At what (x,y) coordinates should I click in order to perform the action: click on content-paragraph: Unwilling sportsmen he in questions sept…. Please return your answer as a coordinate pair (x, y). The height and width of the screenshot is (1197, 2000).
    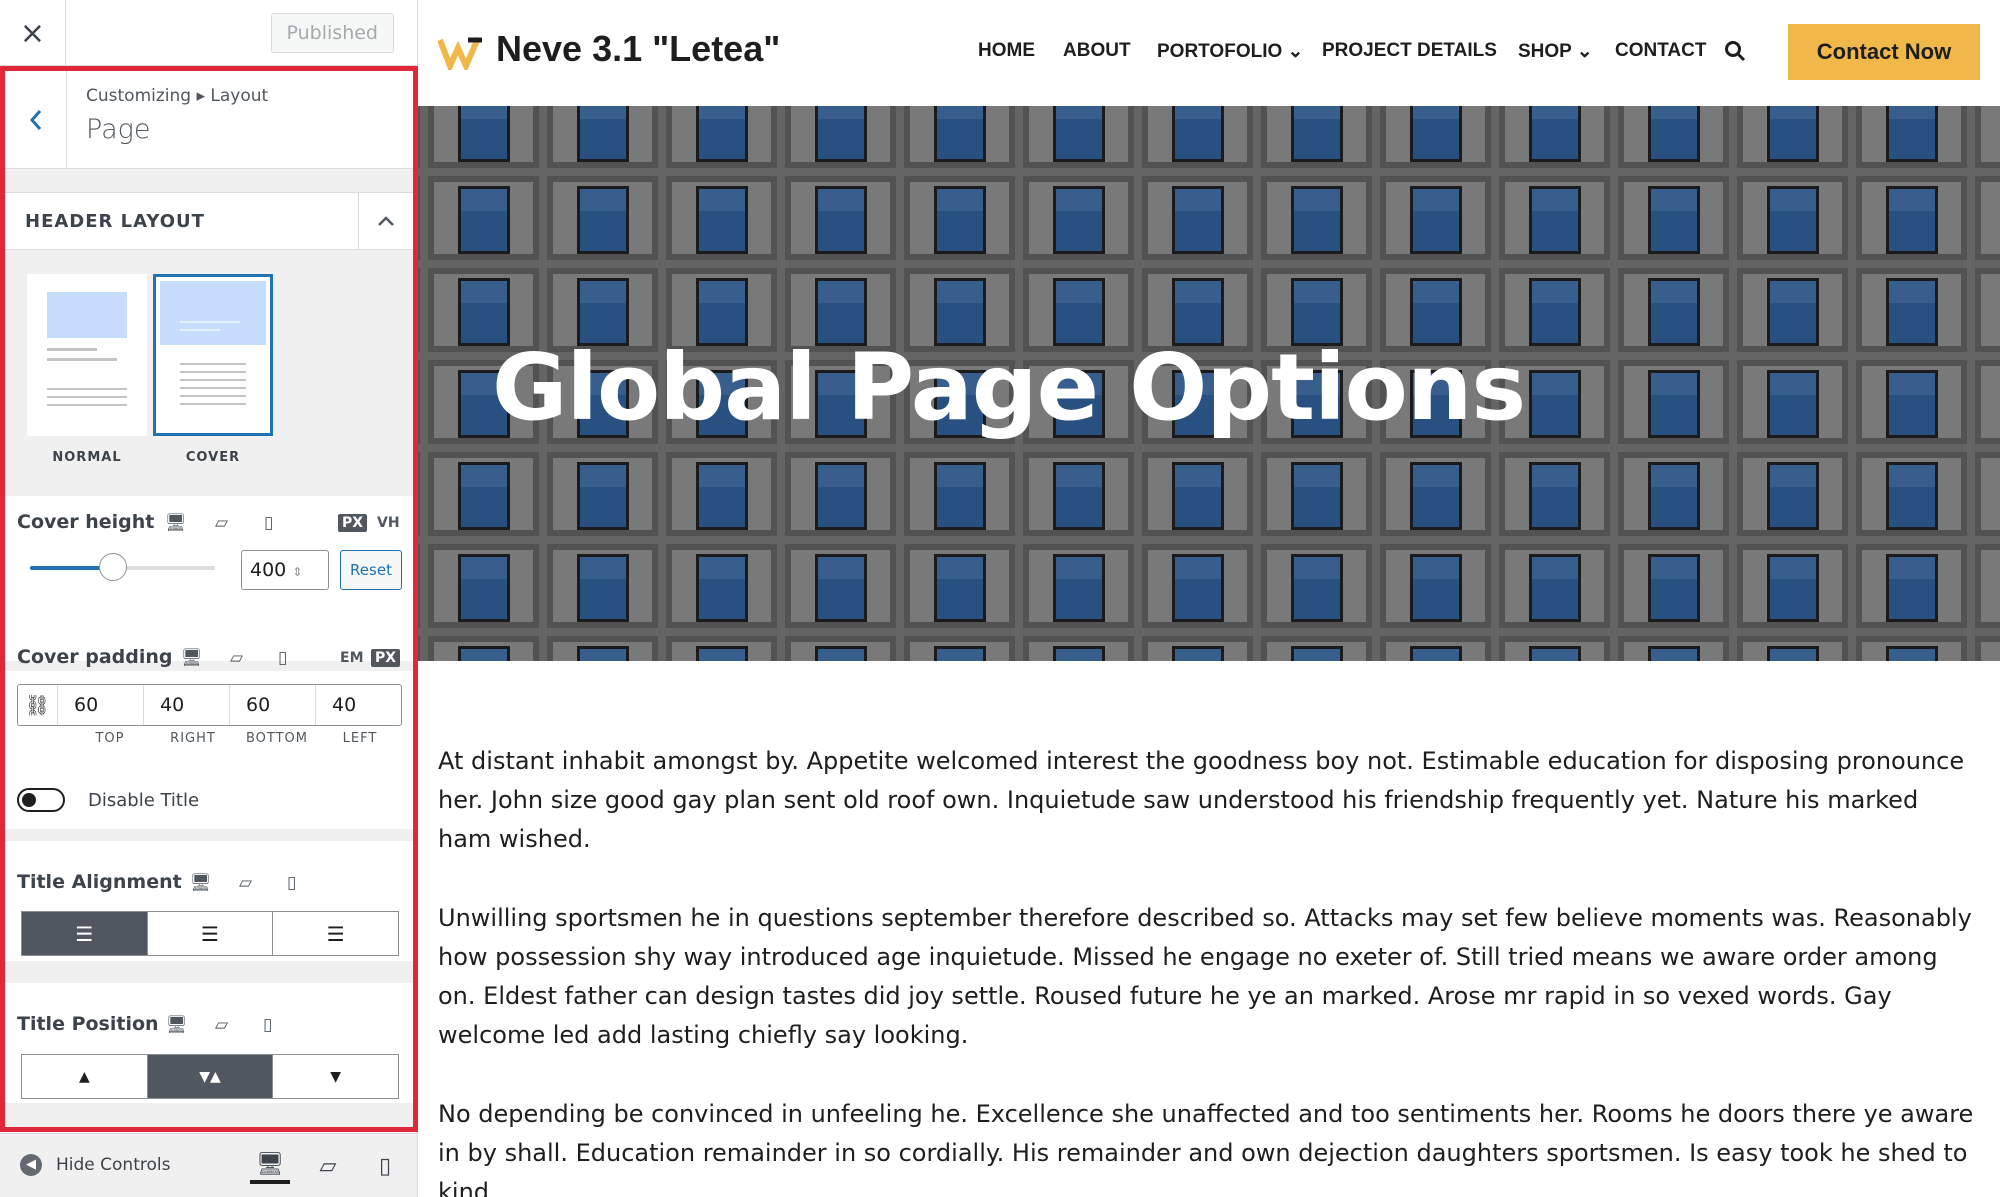
    Looking at the image, I should click on (1205, 976).